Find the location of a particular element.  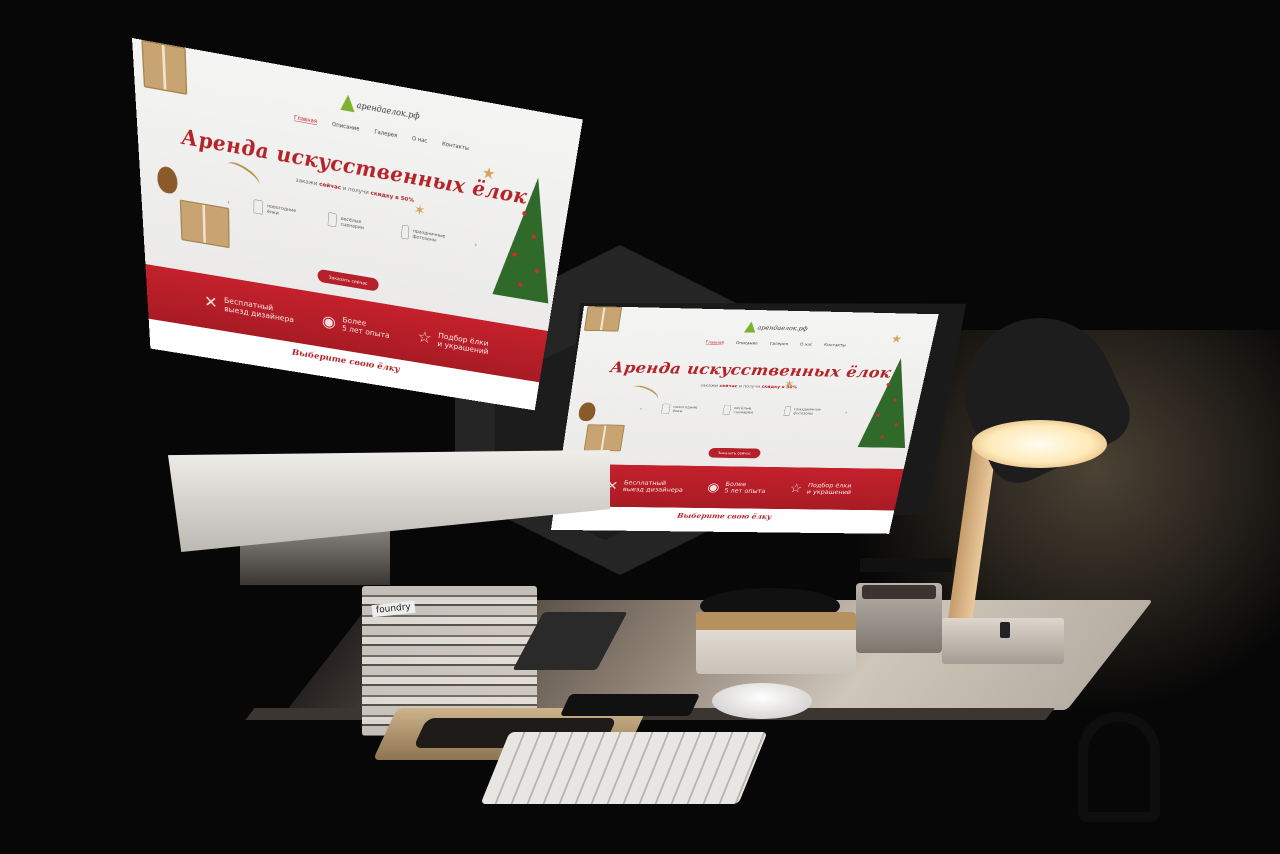

star-icon: ★ is located at coordinates (896, 339).